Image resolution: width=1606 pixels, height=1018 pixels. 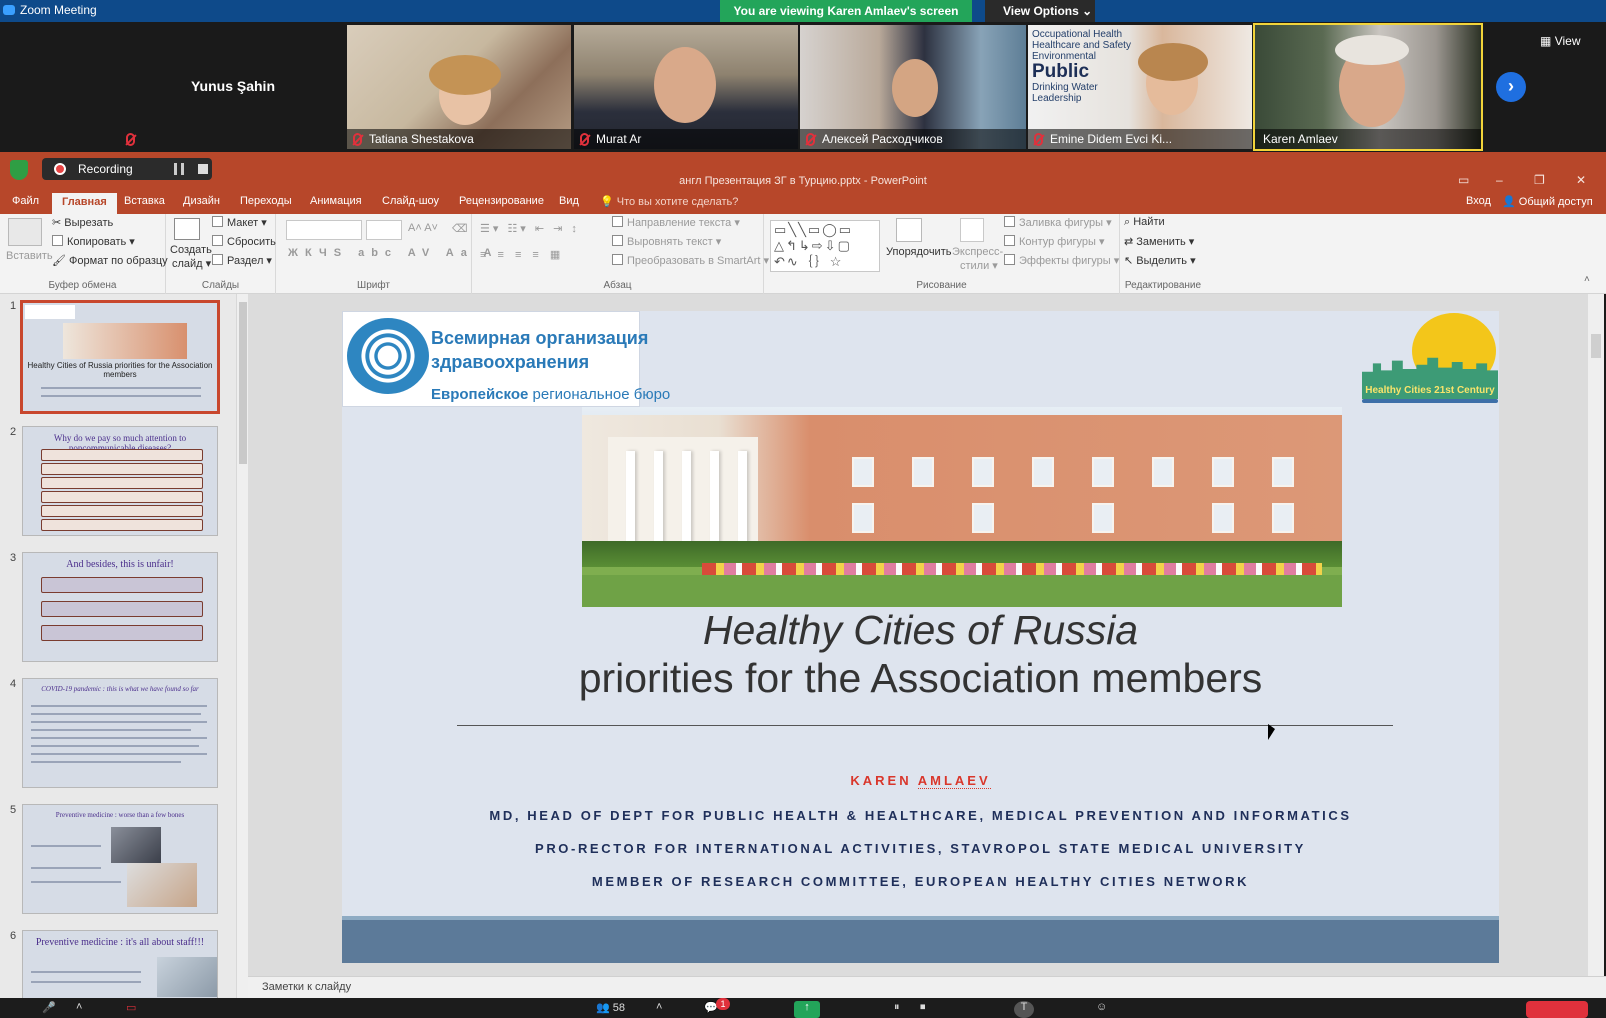 What do you see at coordinates (1560, 41) in the screenshot?
I see `view-button: ▦ View` at bounding box center [1560, 41].